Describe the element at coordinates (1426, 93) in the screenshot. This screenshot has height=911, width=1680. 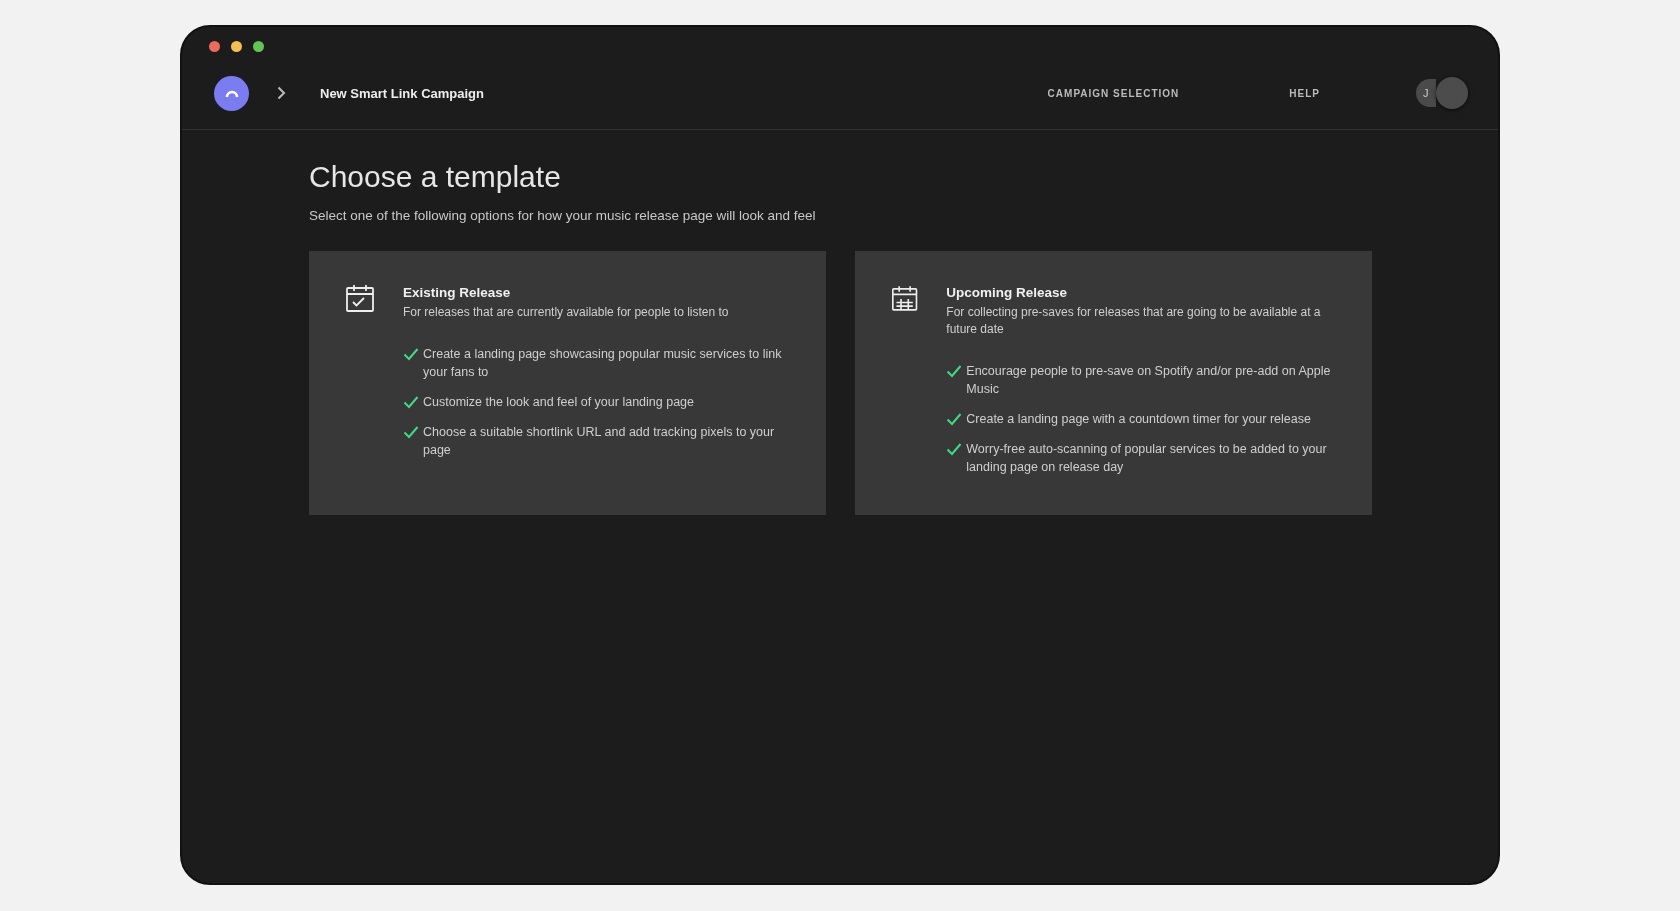
I see `user-avatar: J` at that location.